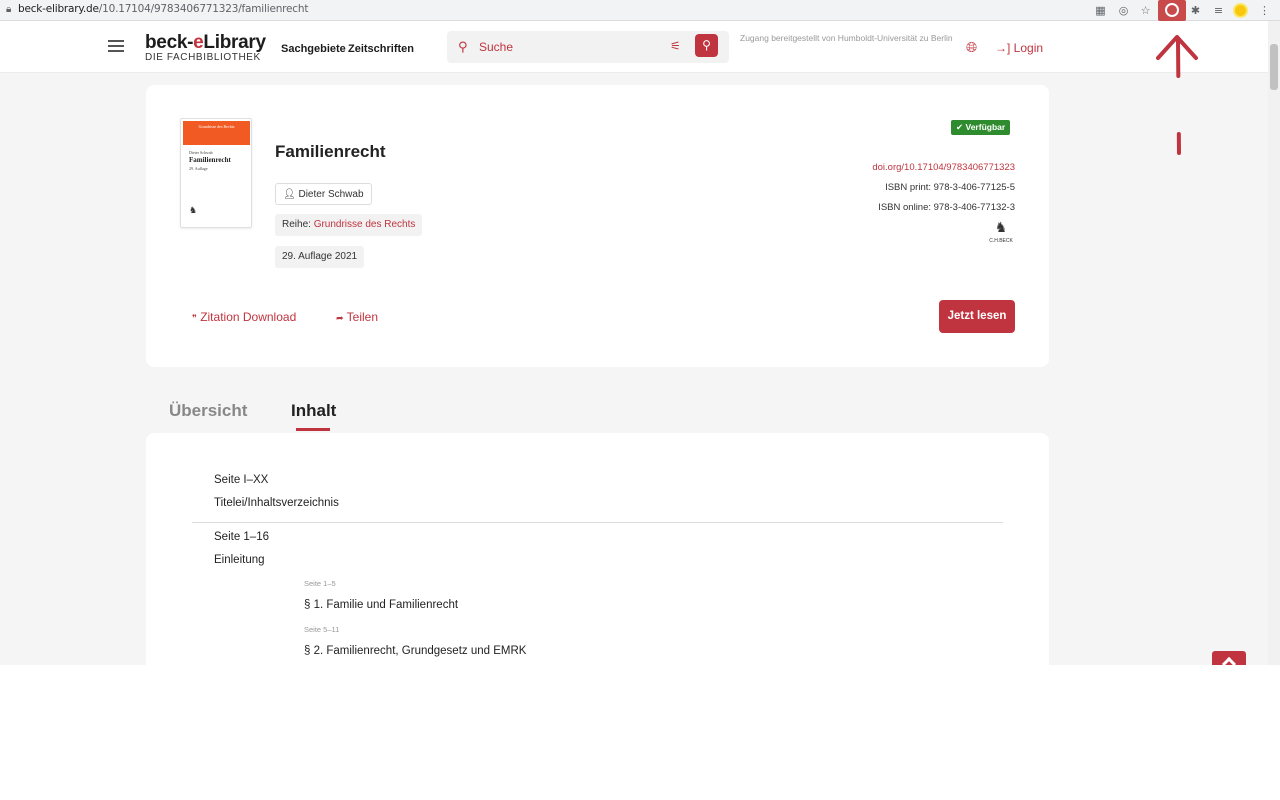 The width and height of the screenshot is (1280, 800). Describe the element at coordinates (239, 560) in the screenshot. I see `toc-item-einleitung: Einleitung` at that location.